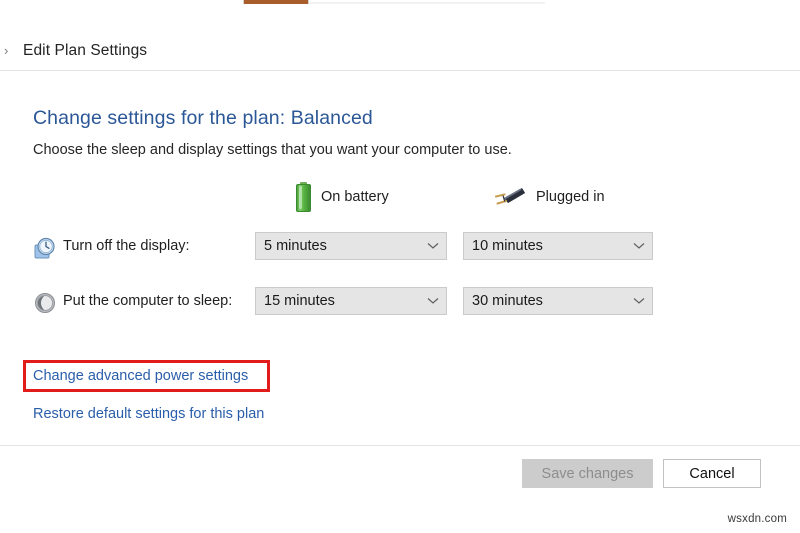  What do you see at coordinates (203, 118) in the screenshot?
I see `page-title: Change settings for the plan: Balanced` at bounding box center [203, 118].